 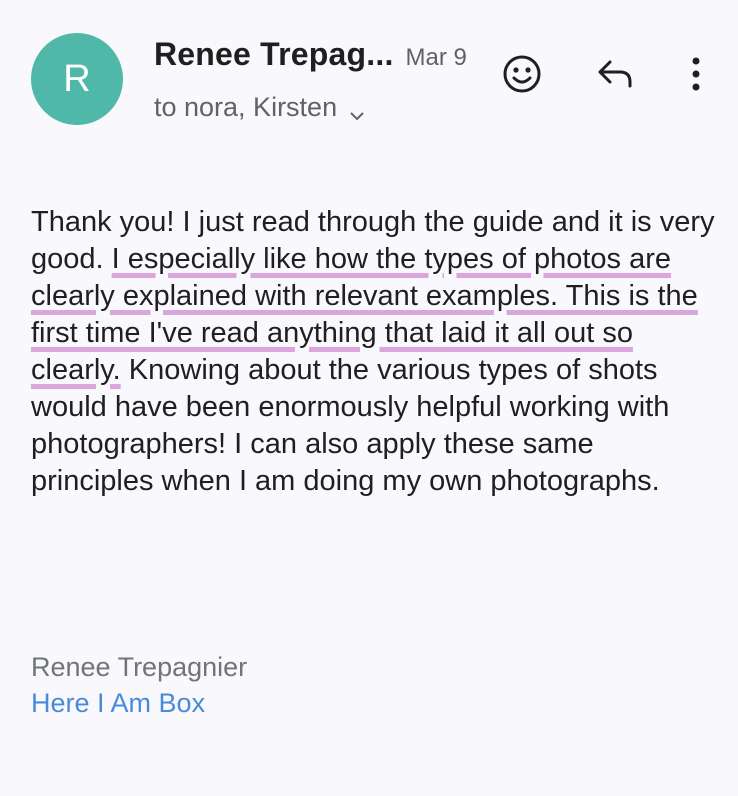 I want to click on sender-line: Renee Trepag... Mar 9, so click(x=310, y=54).